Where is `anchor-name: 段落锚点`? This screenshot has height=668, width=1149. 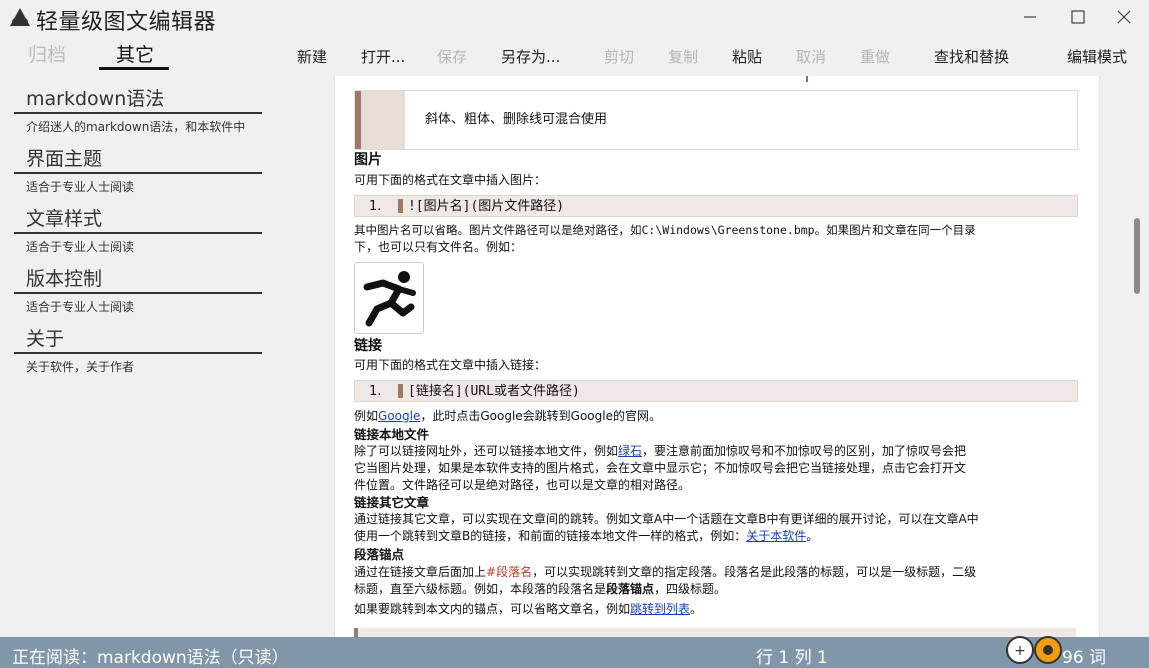 anchor-name: 段落锚点 is located at coordinates (630, 589).